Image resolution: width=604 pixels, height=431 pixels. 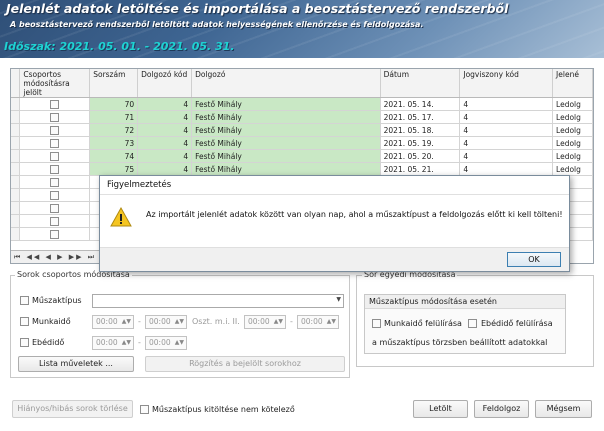 What do you see at coordinates (55, 83) in the screenshot?
I see `col-header-mark: Csoportos módosításra jelölt` at bounding box center [55, 83].